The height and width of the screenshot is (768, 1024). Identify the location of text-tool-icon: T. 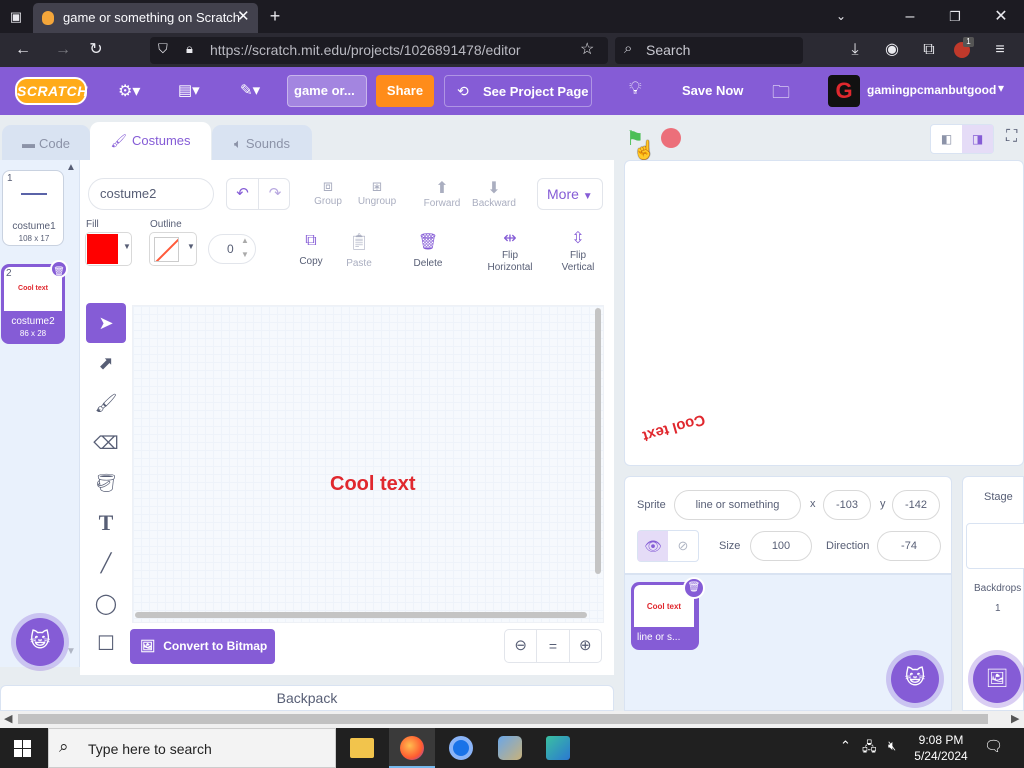
(106, 523).